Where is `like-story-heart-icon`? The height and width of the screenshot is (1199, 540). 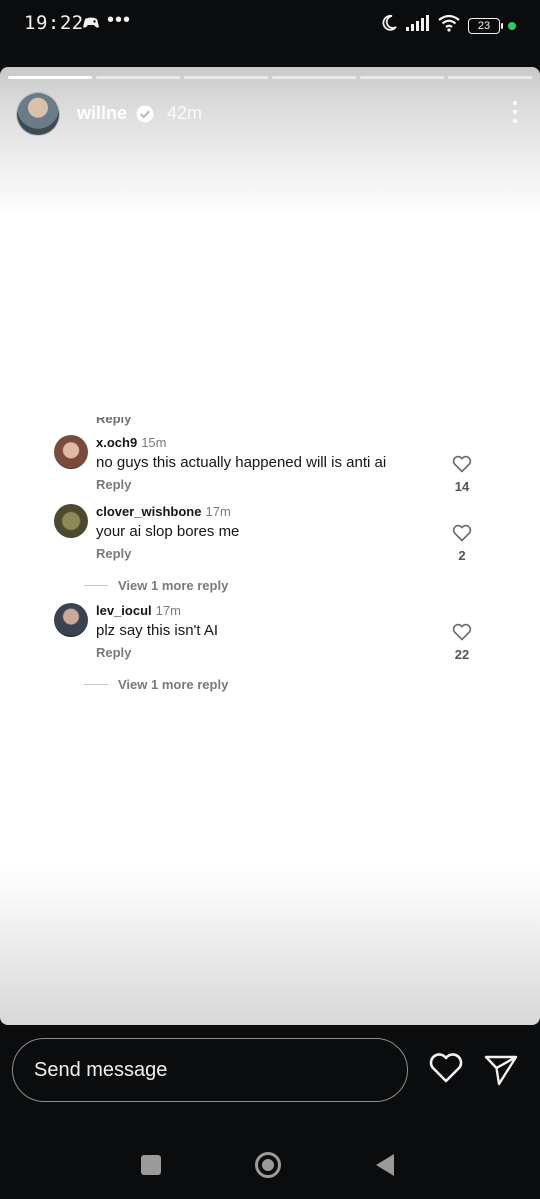
like-story-heart-icon is located at coordinates (446, 1070).